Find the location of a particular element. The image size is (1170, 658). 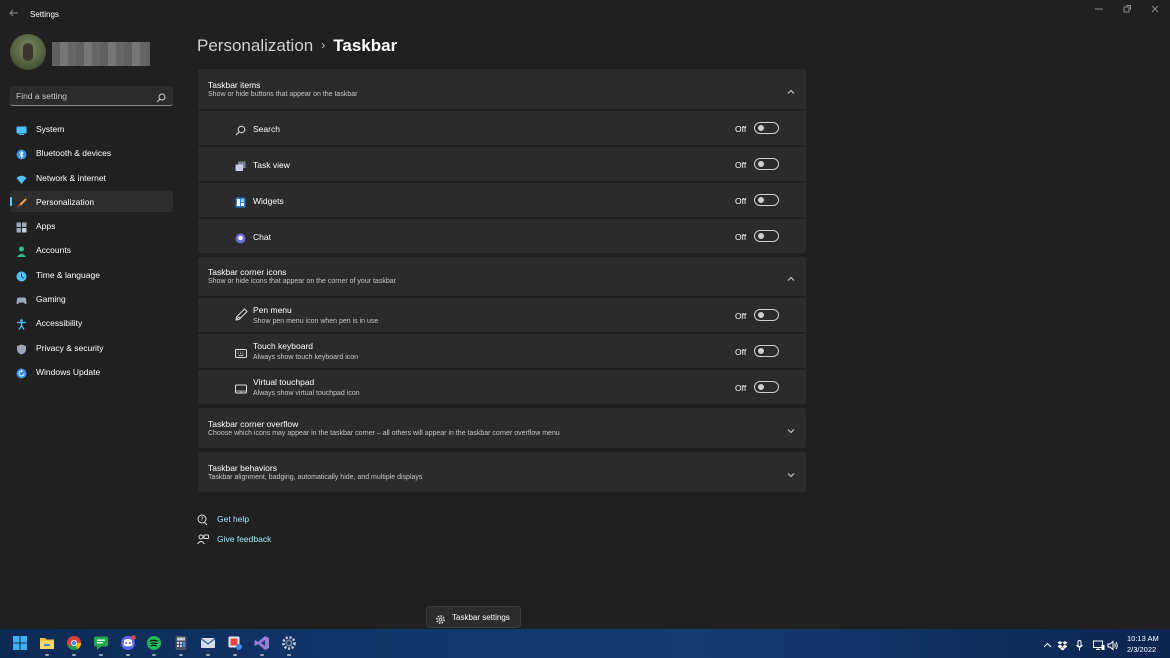

username-redacted is located at coordinates (101, 54).